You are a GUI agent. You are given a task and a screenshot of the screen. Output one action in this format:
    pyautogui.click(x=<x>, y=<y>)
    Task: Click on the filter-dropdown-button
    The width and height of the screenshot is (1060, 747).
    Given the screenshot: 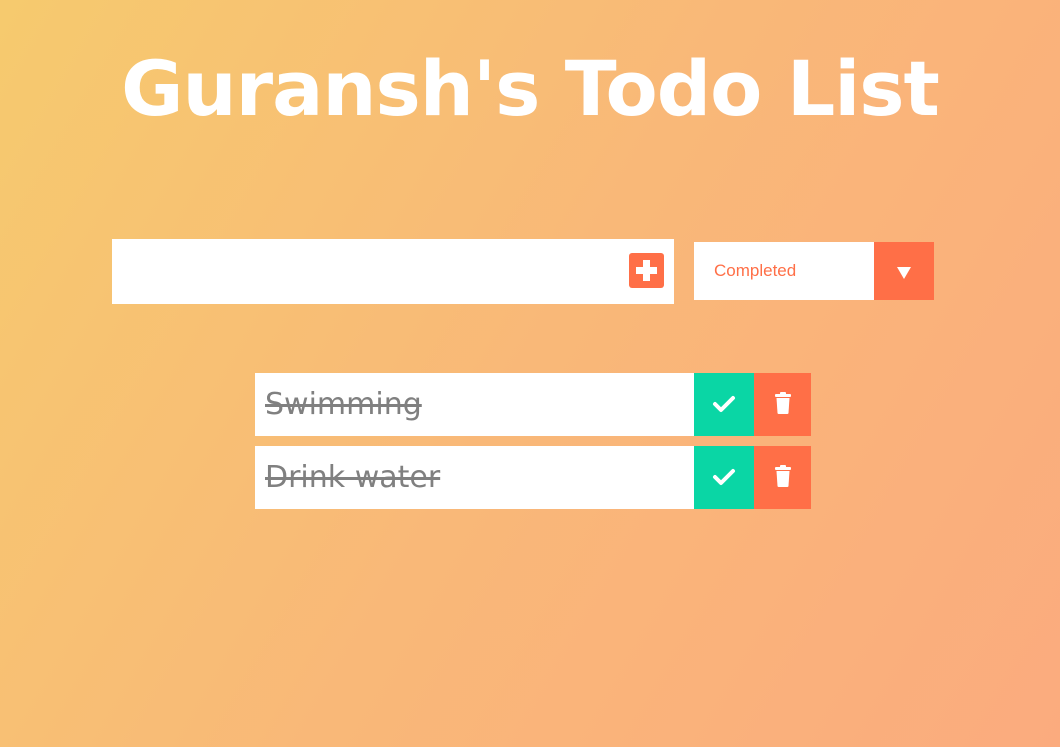 What is the action you would take?
    pyautogui.click(x=904, y=271)
    